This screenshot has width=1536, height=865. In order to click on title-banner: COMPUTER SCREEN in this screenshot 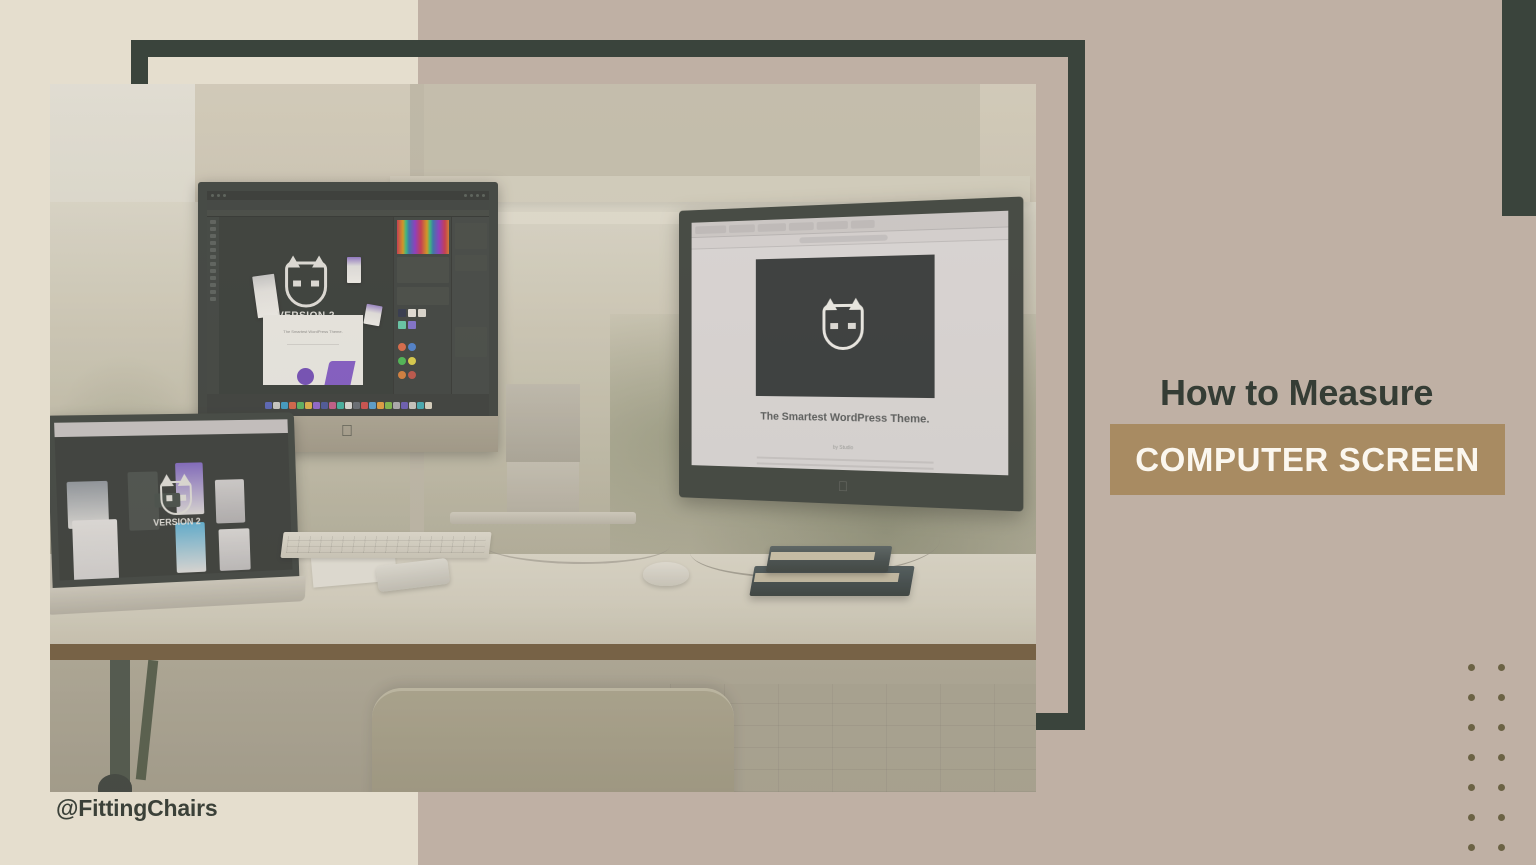, I will do `click(1307, 459)`.